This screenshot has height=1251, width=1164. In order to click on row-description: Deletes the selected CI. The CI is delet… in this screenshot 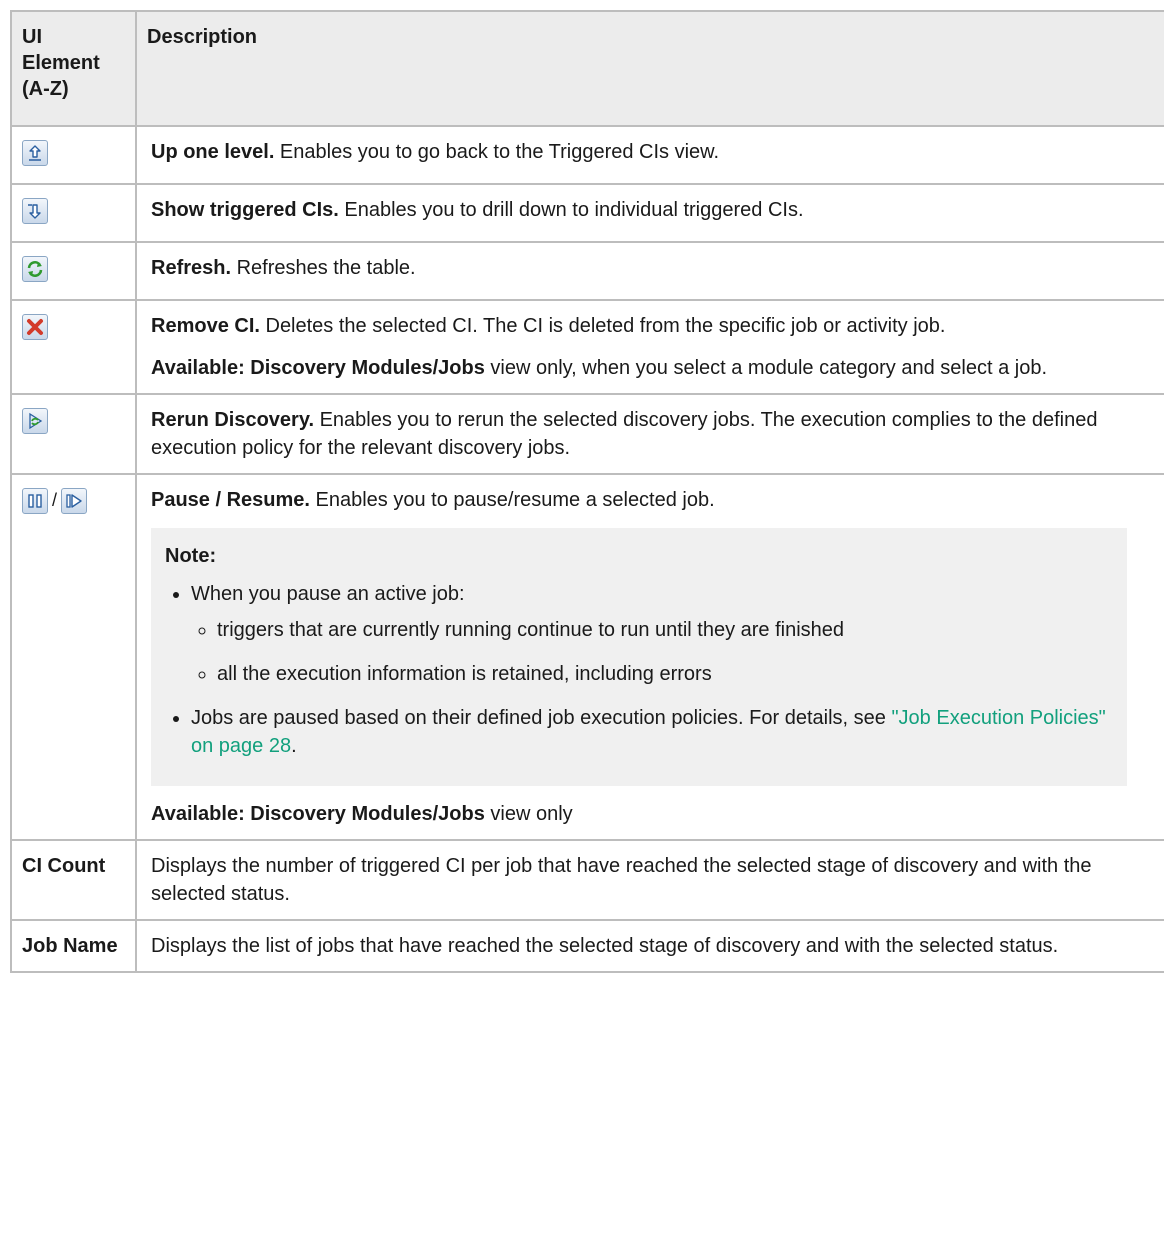, I will do `click(602, 326)`.